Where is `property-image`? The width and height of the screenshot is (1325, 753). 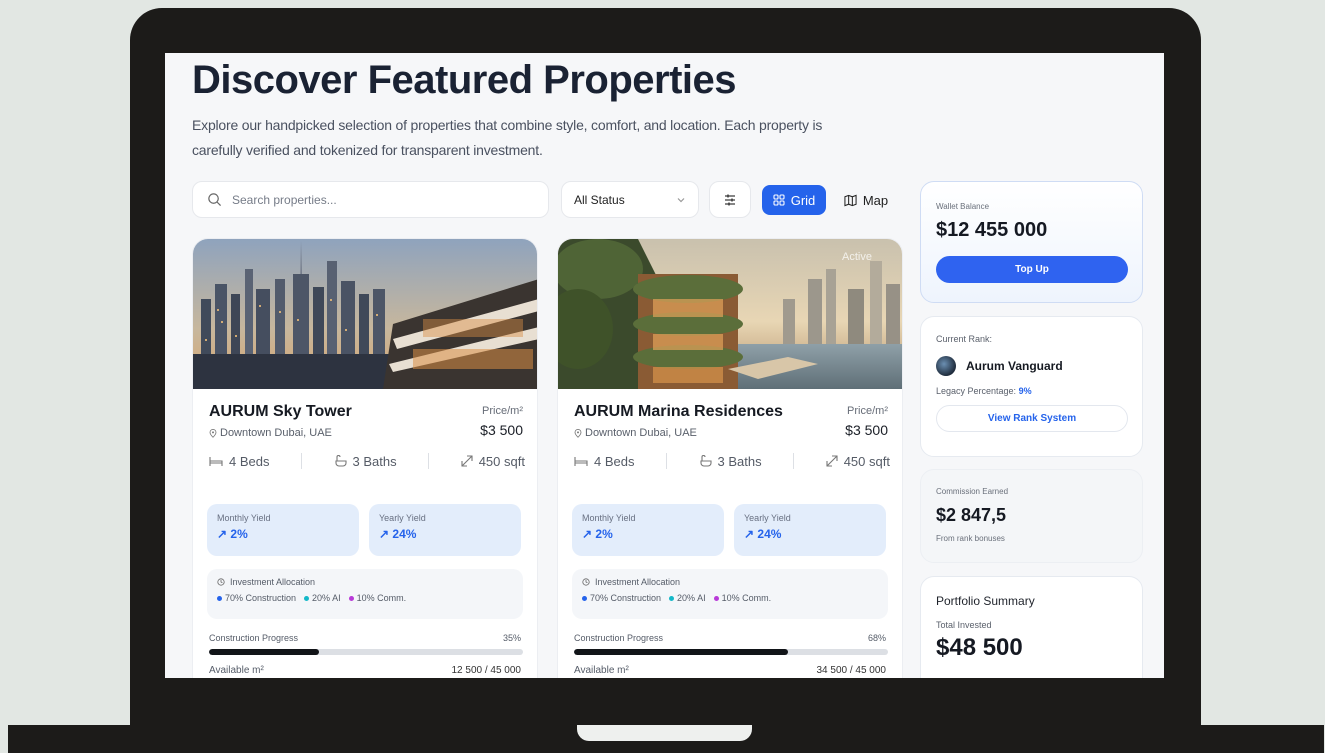
property-image is located at coordinates (365, 314).